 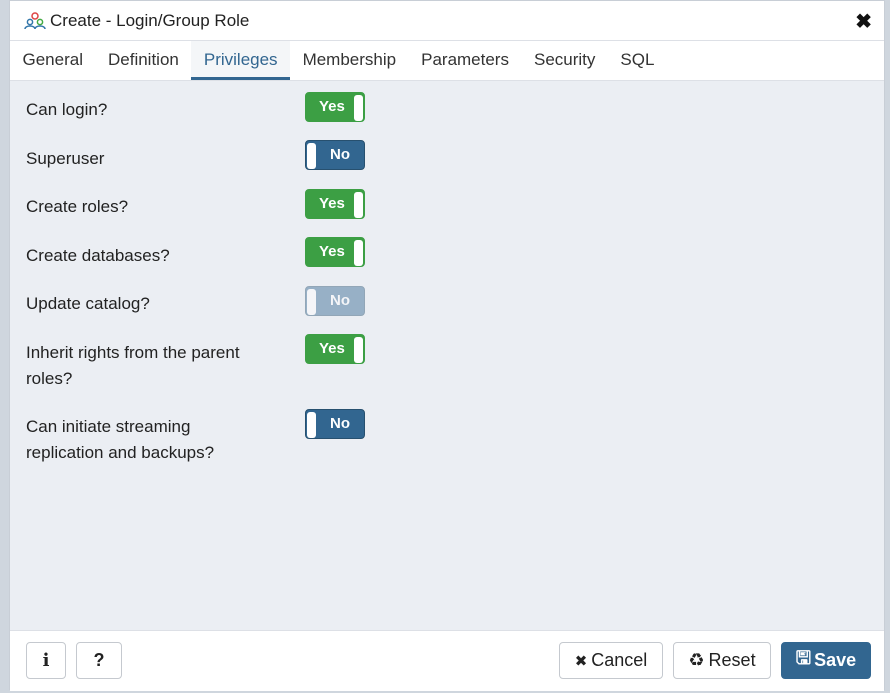 I want to click on dialog-footer: i ? ✖ Cancel ♻ Reset 🖫 Save, so click(x=447, y=660).